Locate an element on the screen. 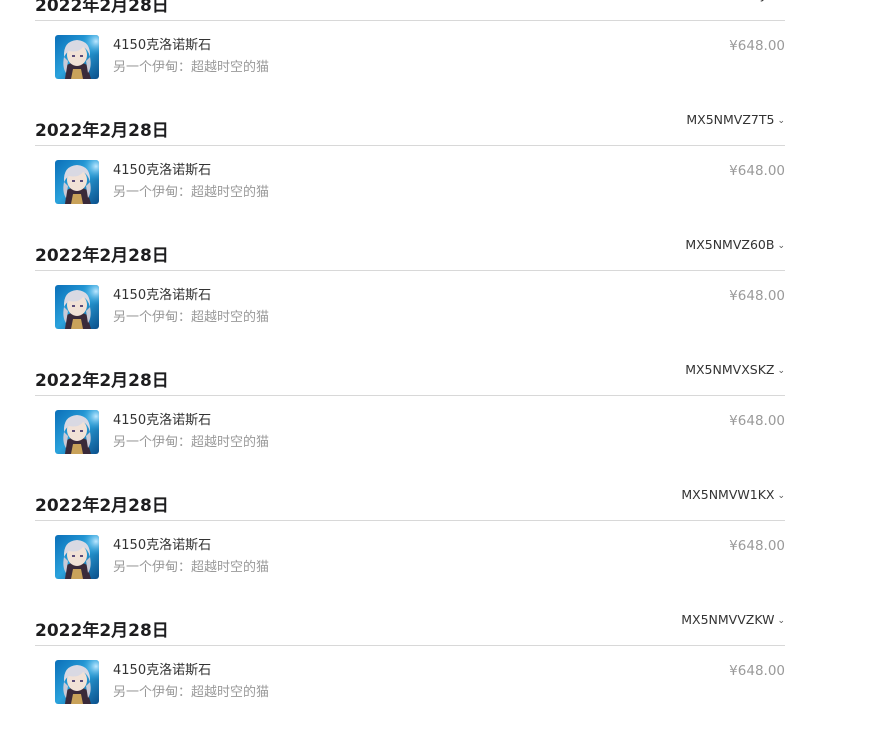 This screenshot has width=877, height=745. purchase-group: 2022年2月28日 MX5NMVZ9JN⌄ is located at coordinates (410, 60).